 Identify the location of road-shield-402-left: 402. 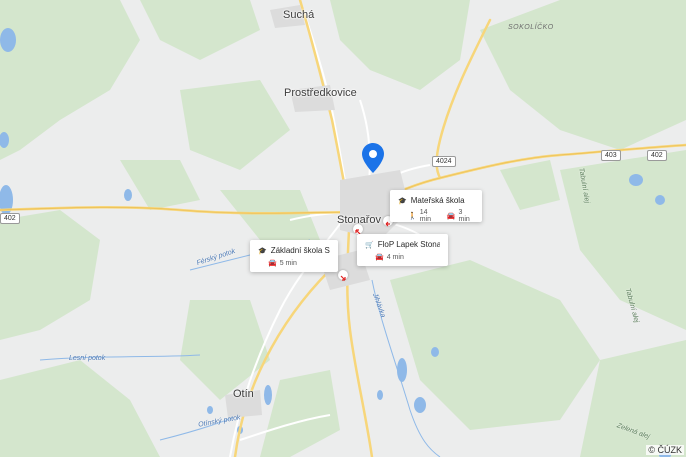
(10, 218).